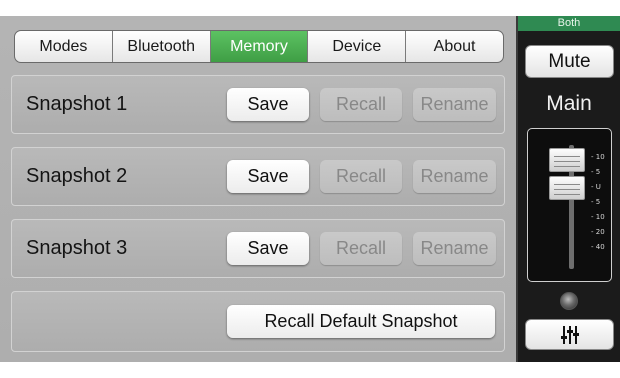 The width and height of the screenshot is (620, 378). What do you see at coordinates (361, 321) in the screenshot?
I see `recall-default-snapshot-button: Recall Default Snapshot` at bounding box center [361, 321].